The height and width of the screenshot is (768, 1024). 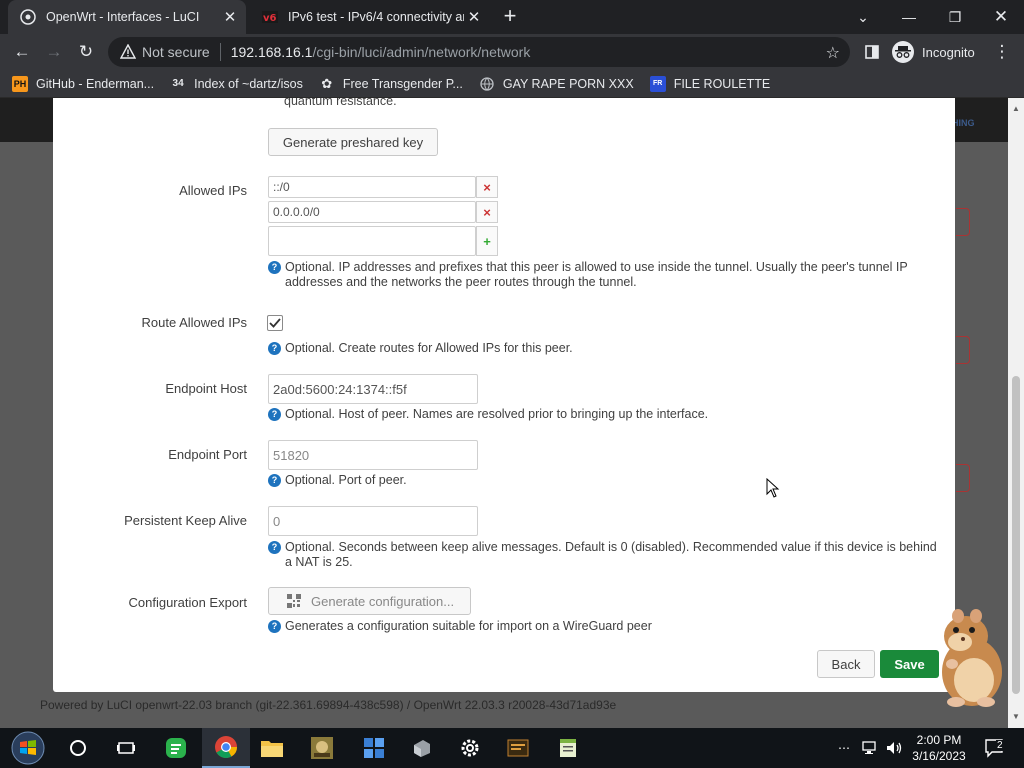 I want to click on tab-search-chevron-icon: ⌄, so click(x=863, y=17).